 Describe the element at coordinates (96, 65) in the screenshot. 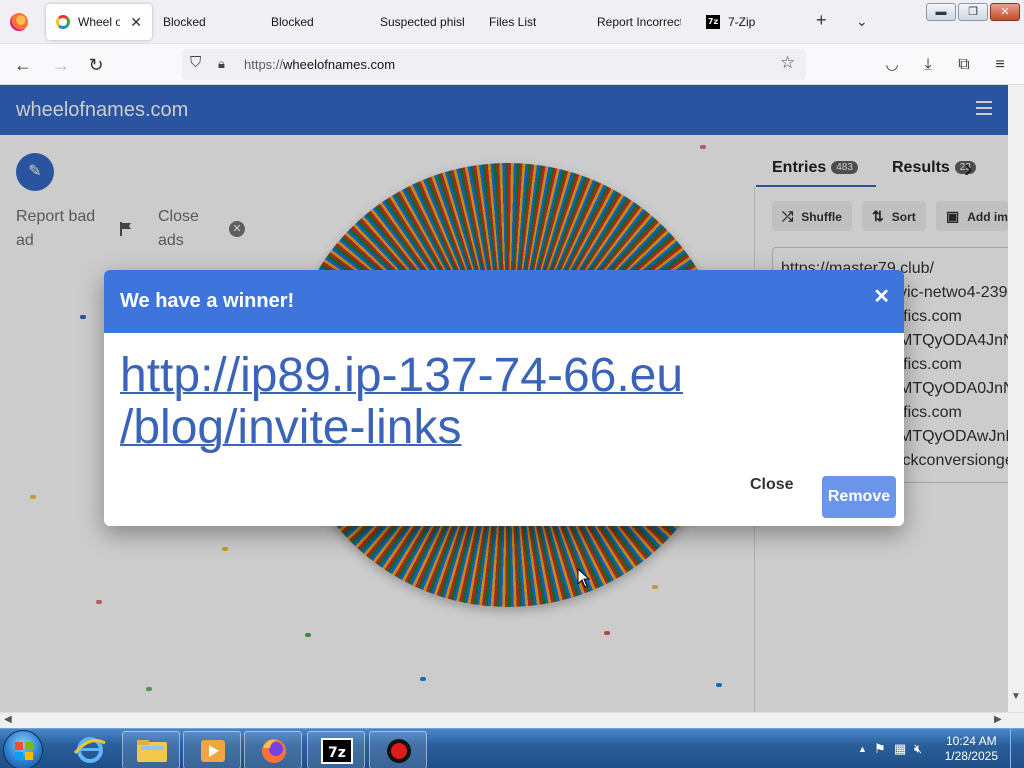

I see `reload-icon: ↻` at that location.